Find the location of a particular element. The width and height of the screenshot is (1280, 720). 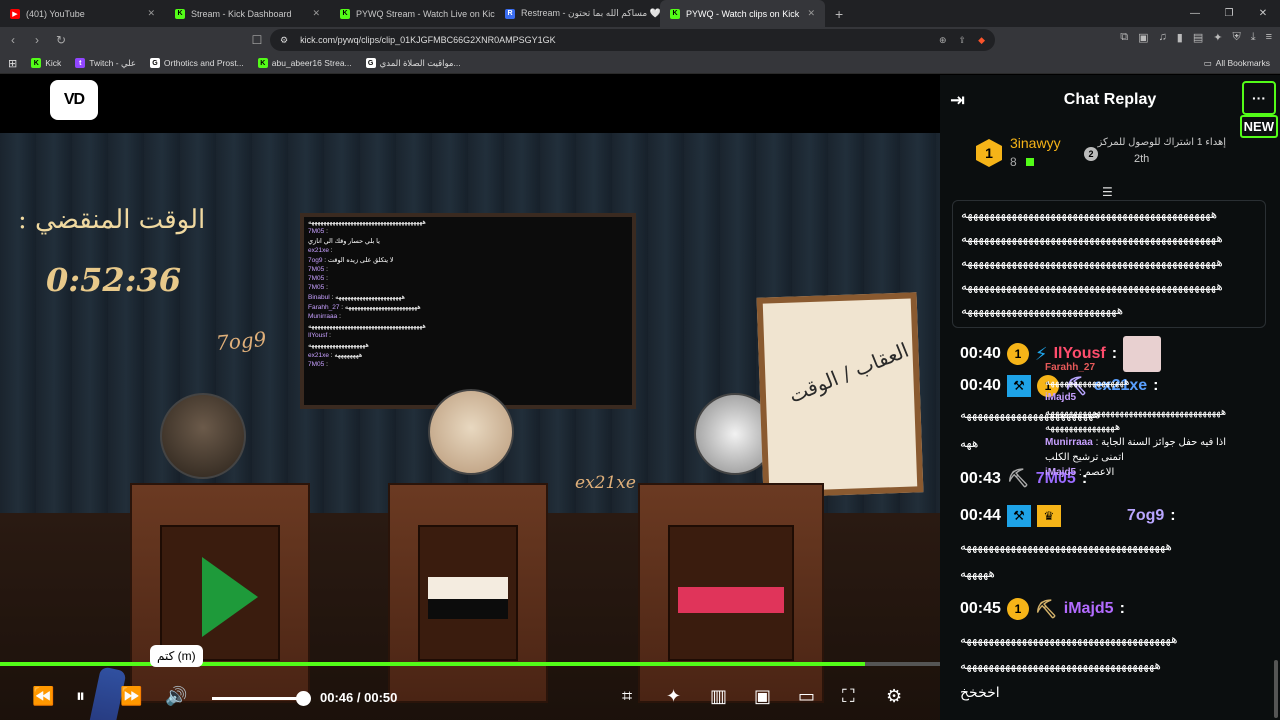

crown-badge-icon: ♛ is located at coordinates (1048, 516).